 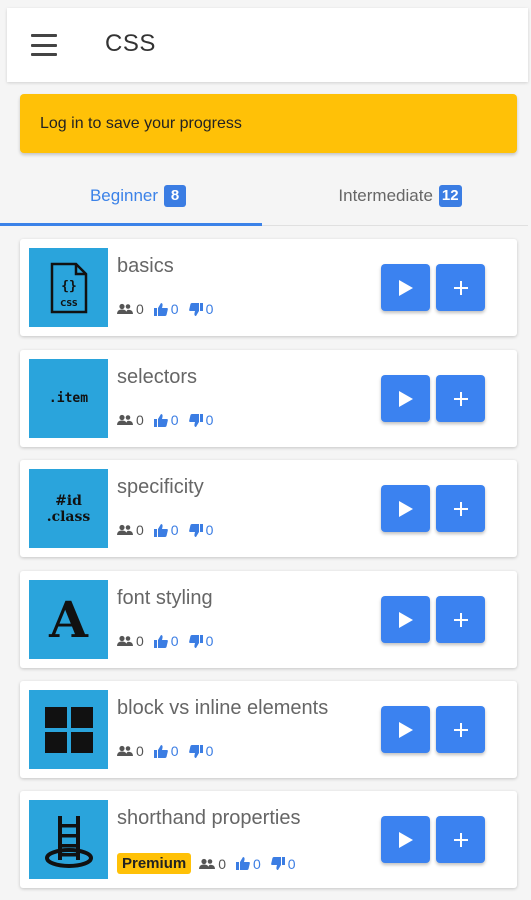 What do you see at coordinates (68, 508) in the screenshot?
I see `specificity-icon: #id .class` at bounding box center [68, 508].